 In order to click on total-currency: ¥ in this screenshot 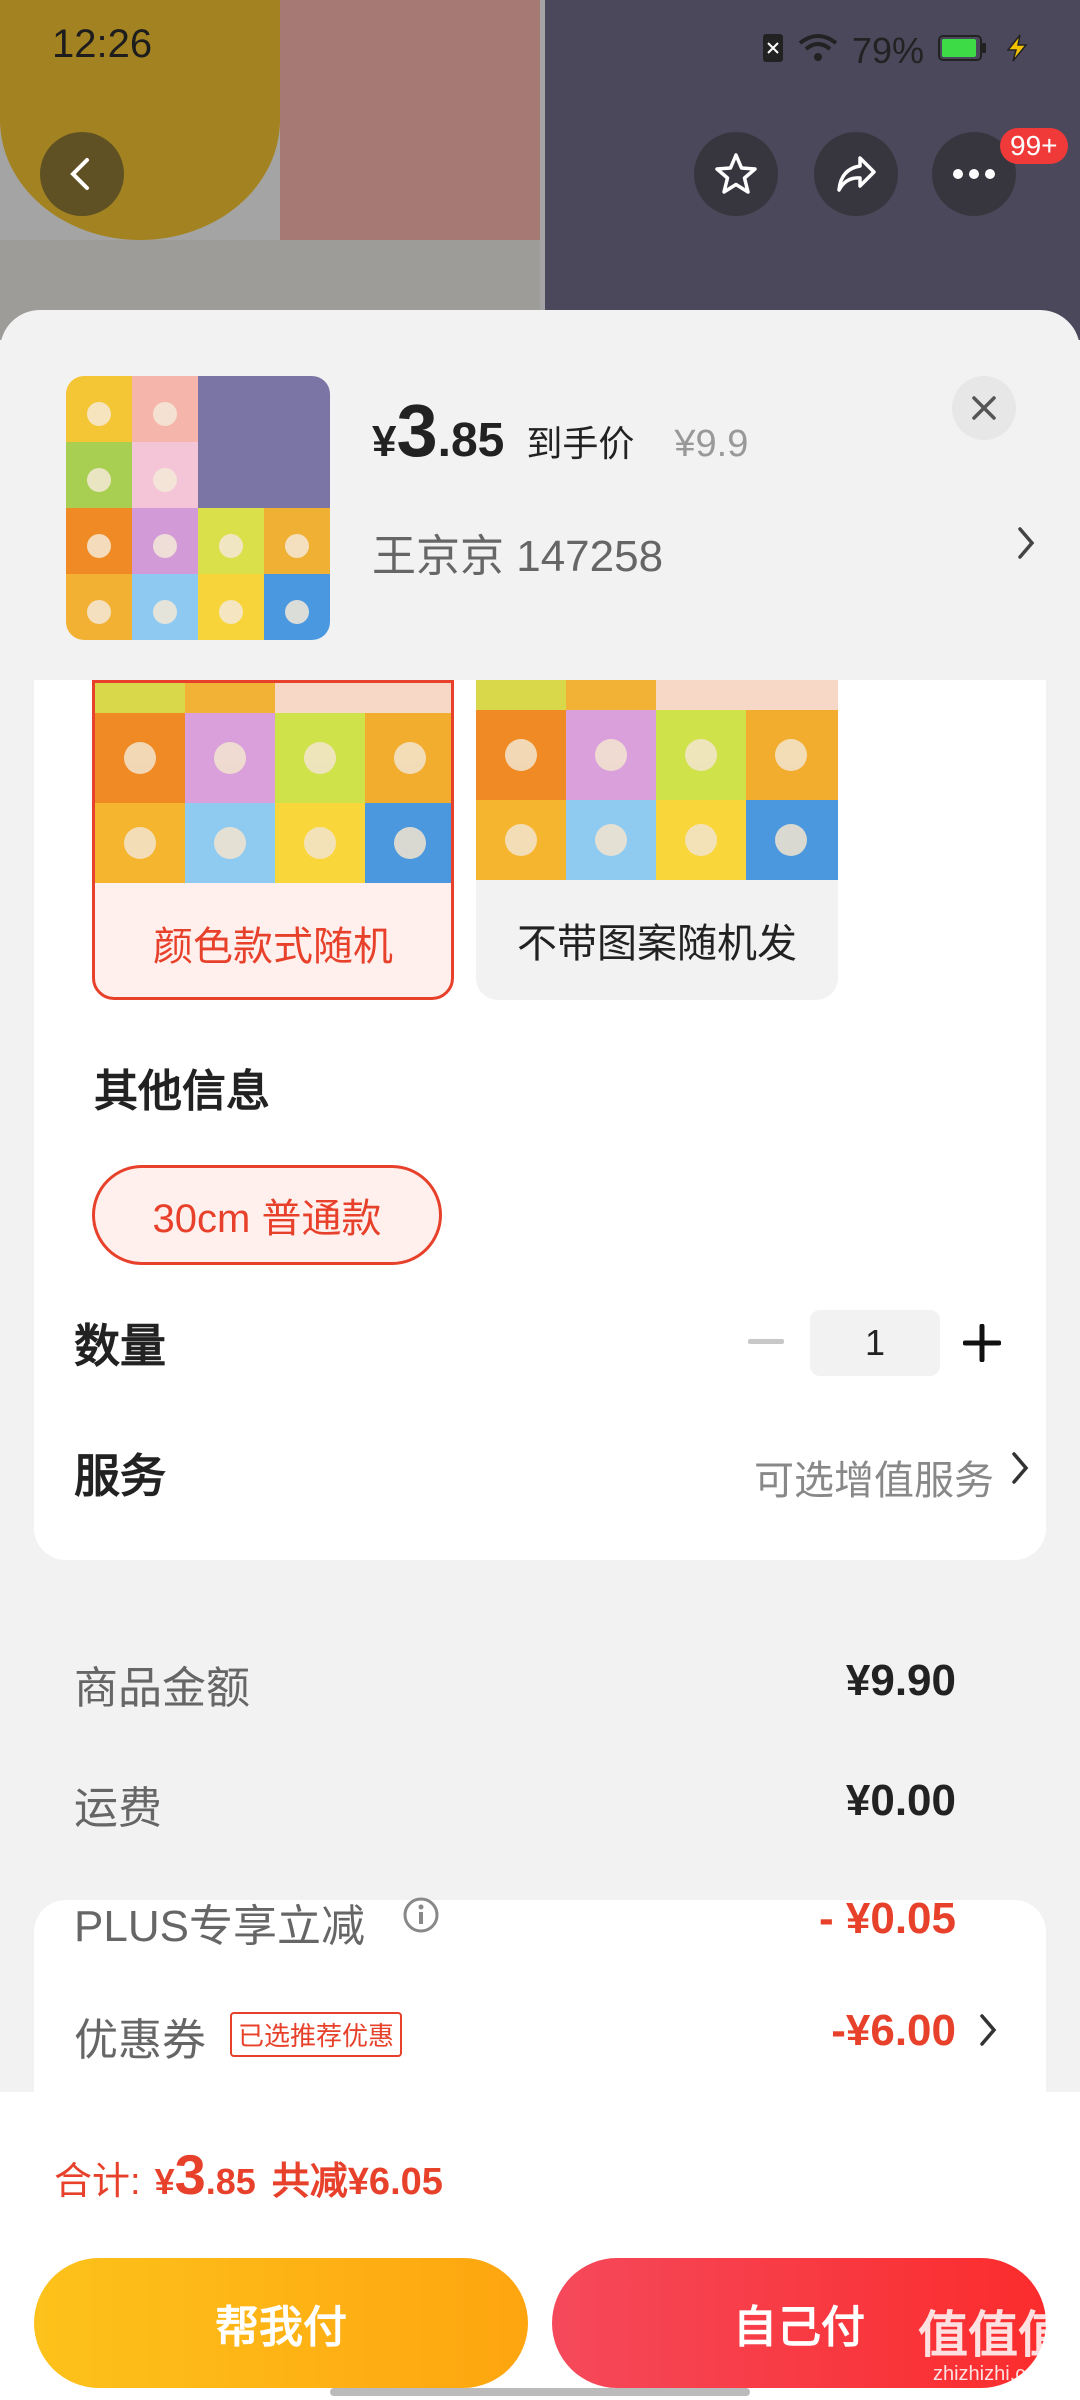, I will do `click(164, 2181)`.